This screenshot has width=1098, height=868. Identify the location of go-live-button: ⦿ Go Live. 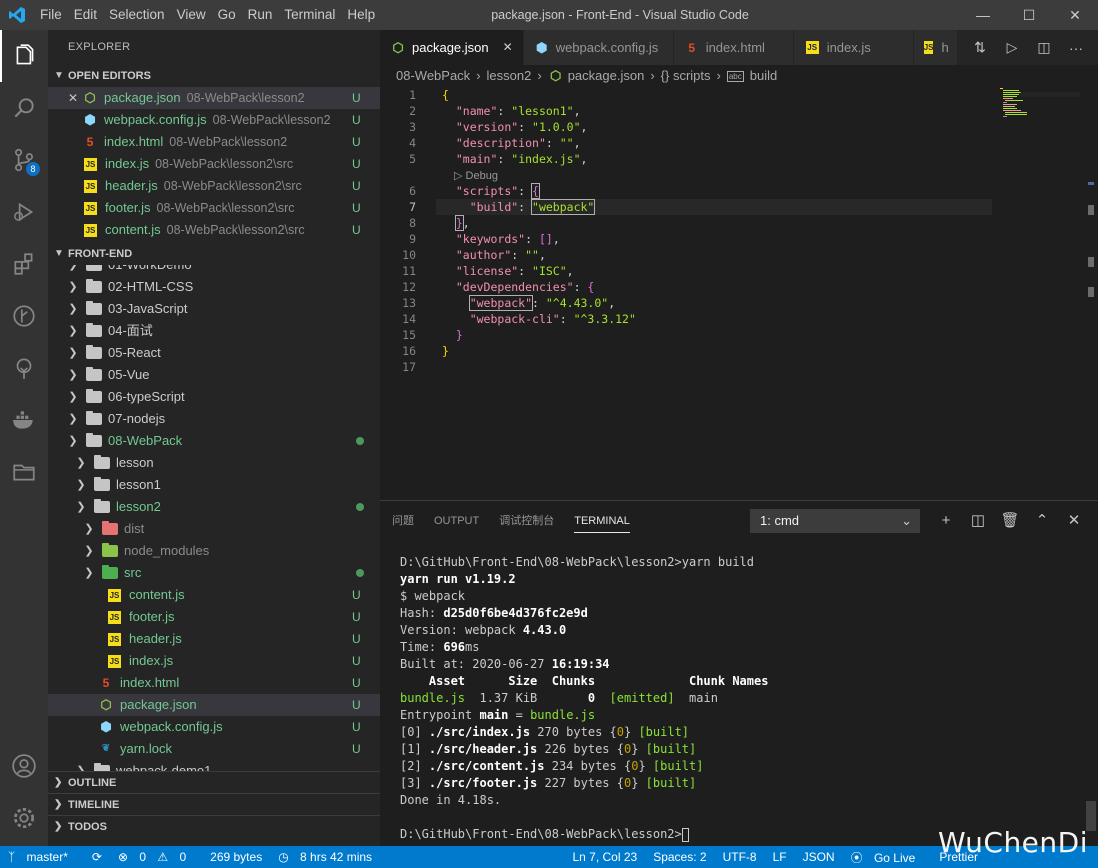
(887, 857).